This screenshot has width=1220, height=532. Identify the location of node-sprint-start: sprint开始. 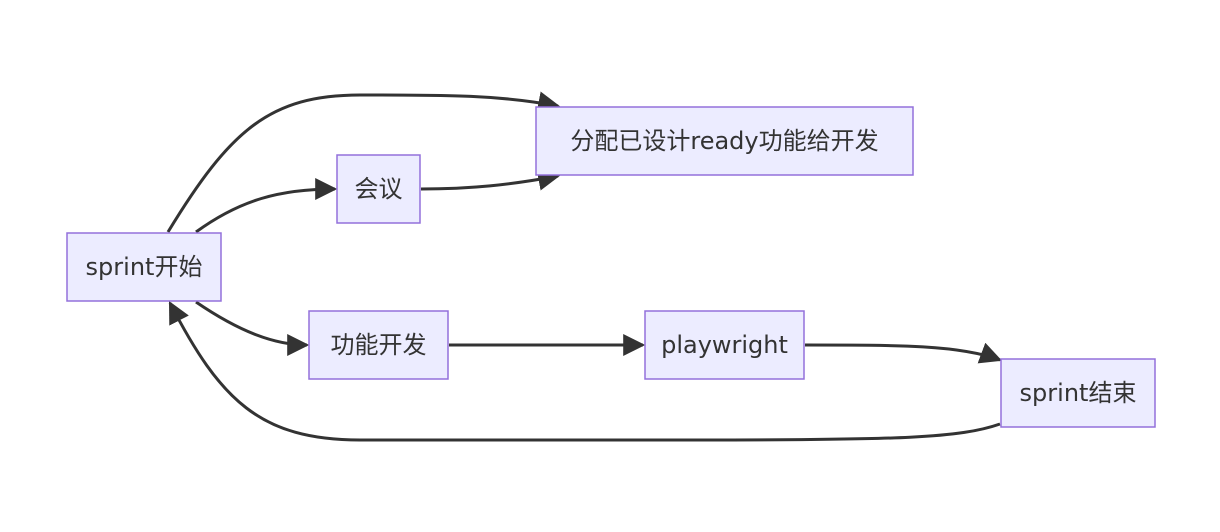
(144, 267).